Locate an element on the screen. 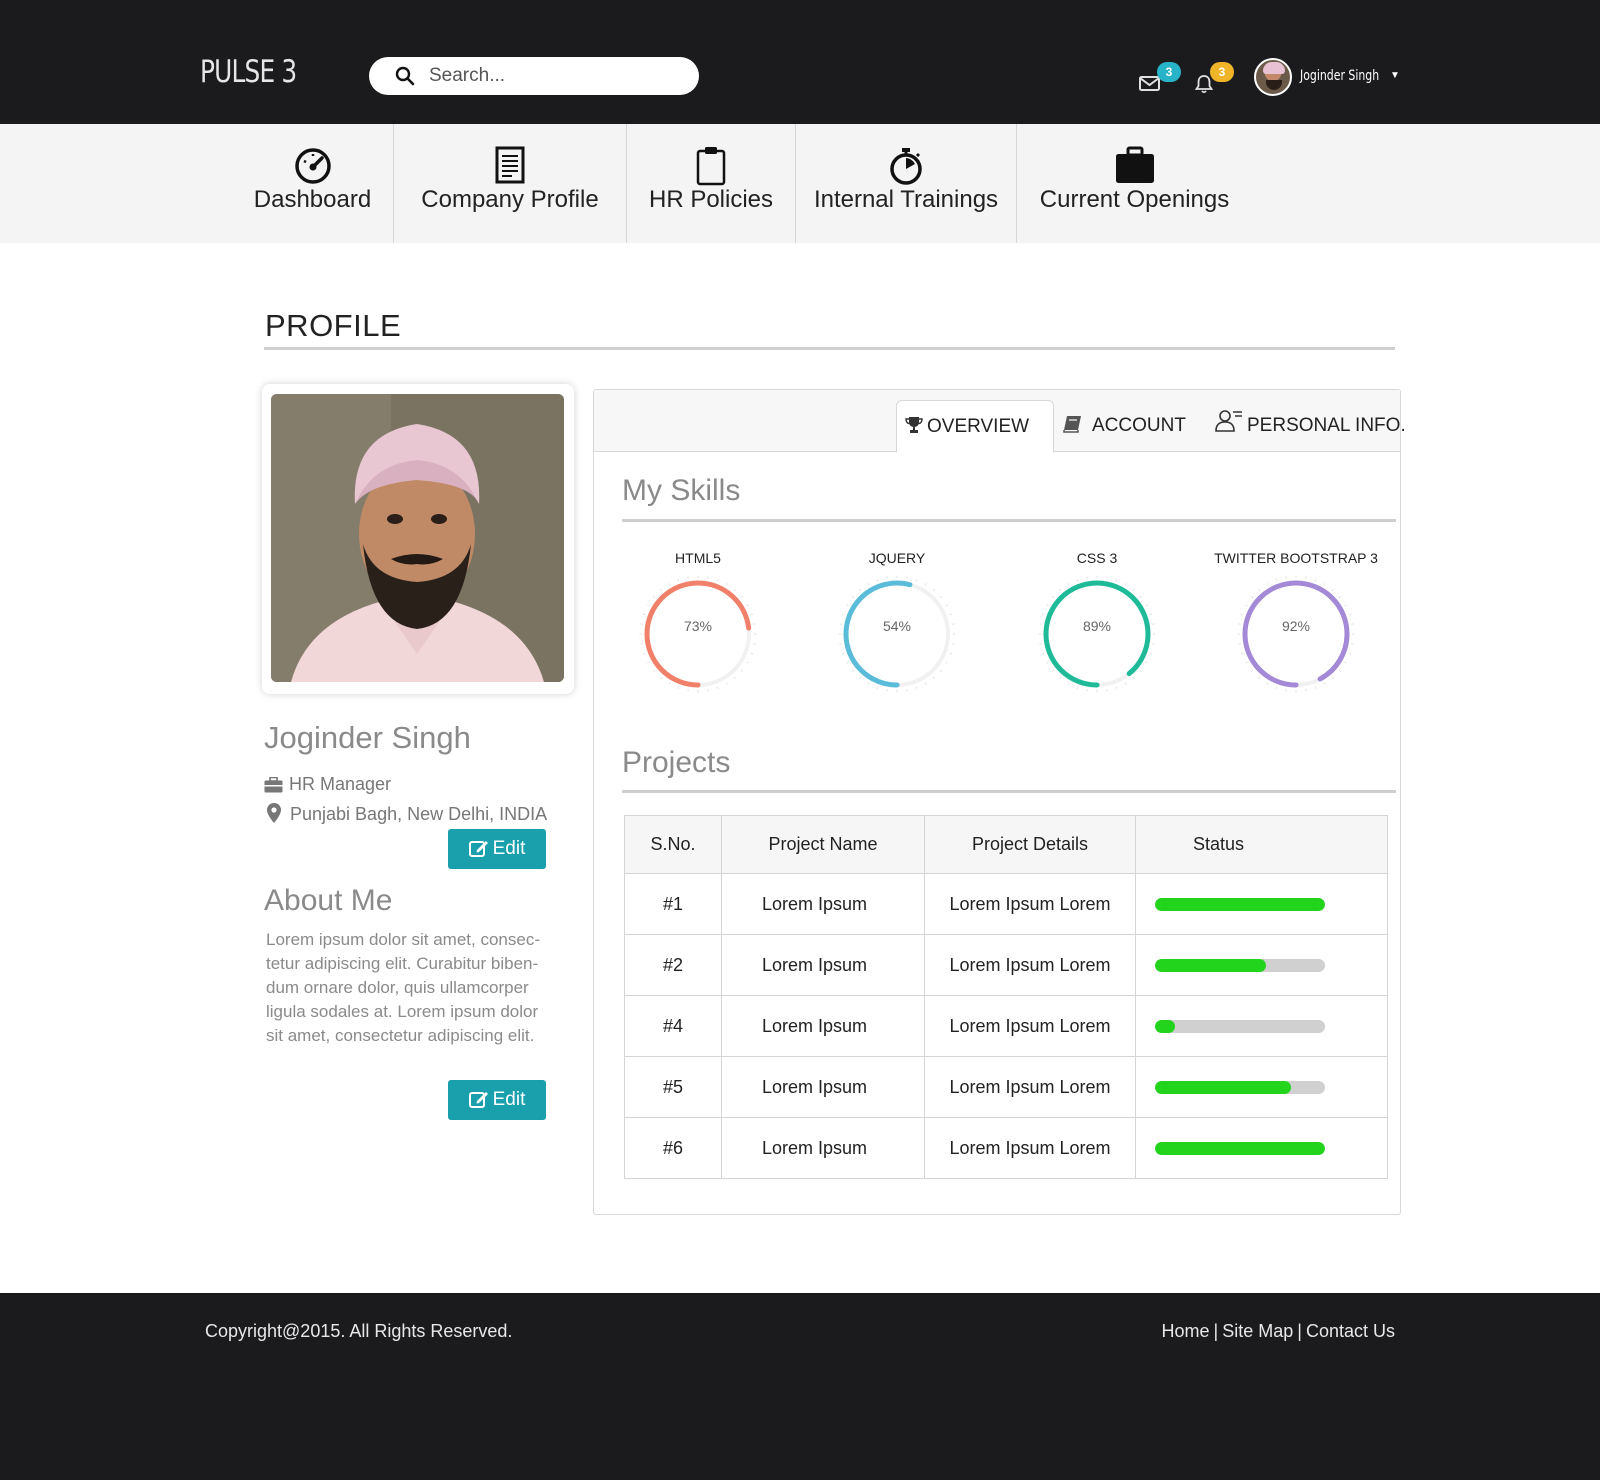  edit-icon is located at coordinates (480, 848).